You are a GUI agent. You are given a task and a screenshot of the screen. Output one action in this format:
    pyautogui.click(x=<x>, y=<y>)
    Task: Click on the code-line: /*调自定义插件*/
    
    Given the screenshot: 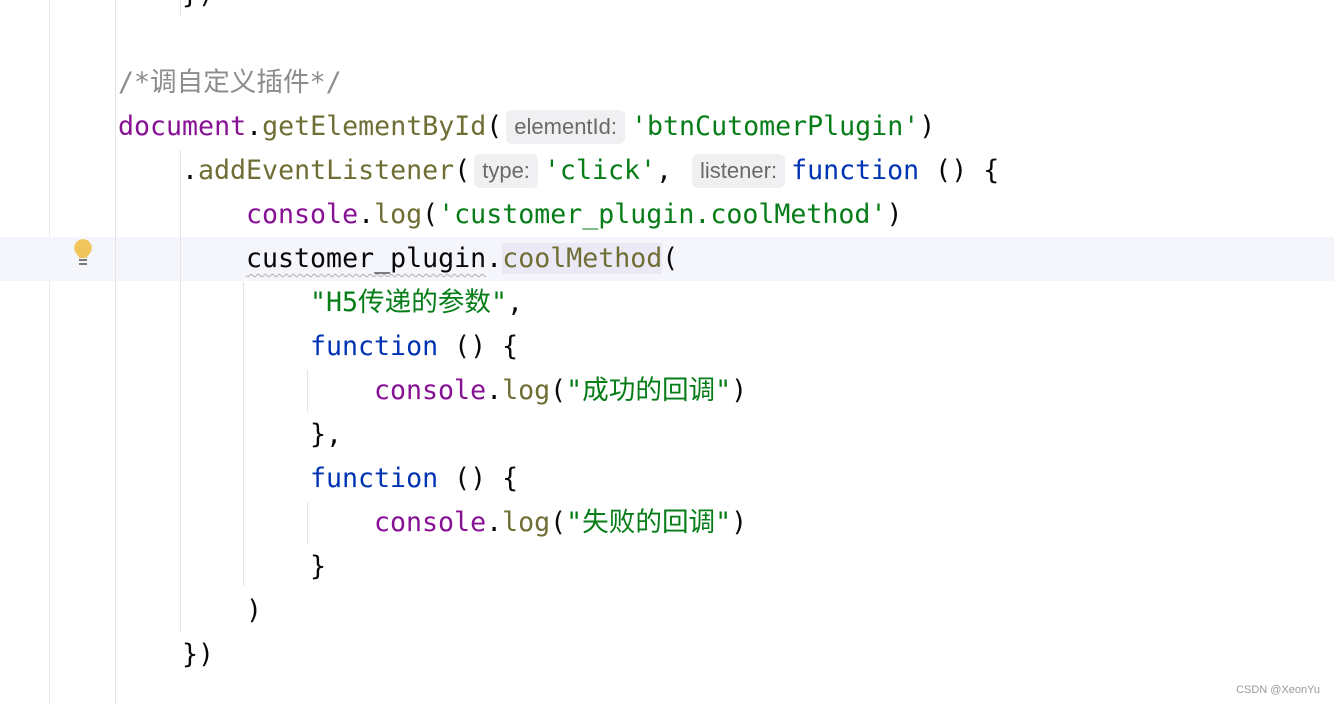 What is the action you would take?
    pyautogui.click(x=230, y=83)
    